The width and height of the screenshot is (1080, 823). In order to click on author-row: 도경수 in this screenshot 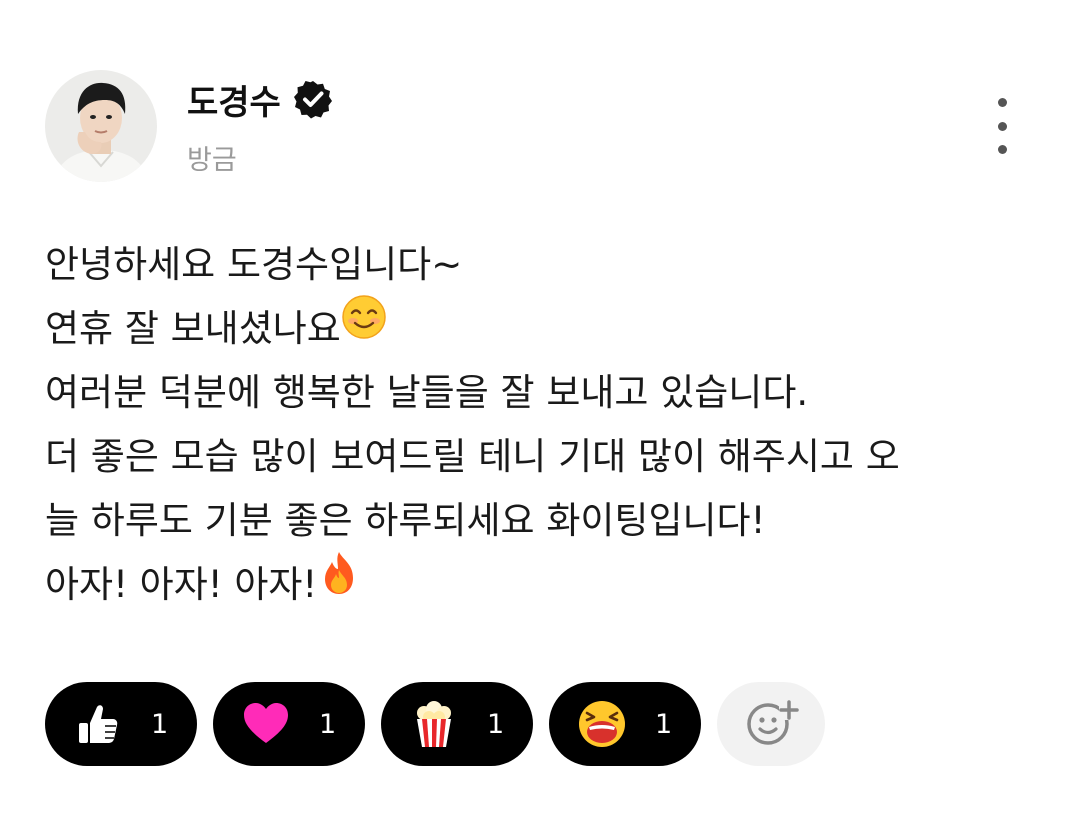, I will do `click(260, 99)`.